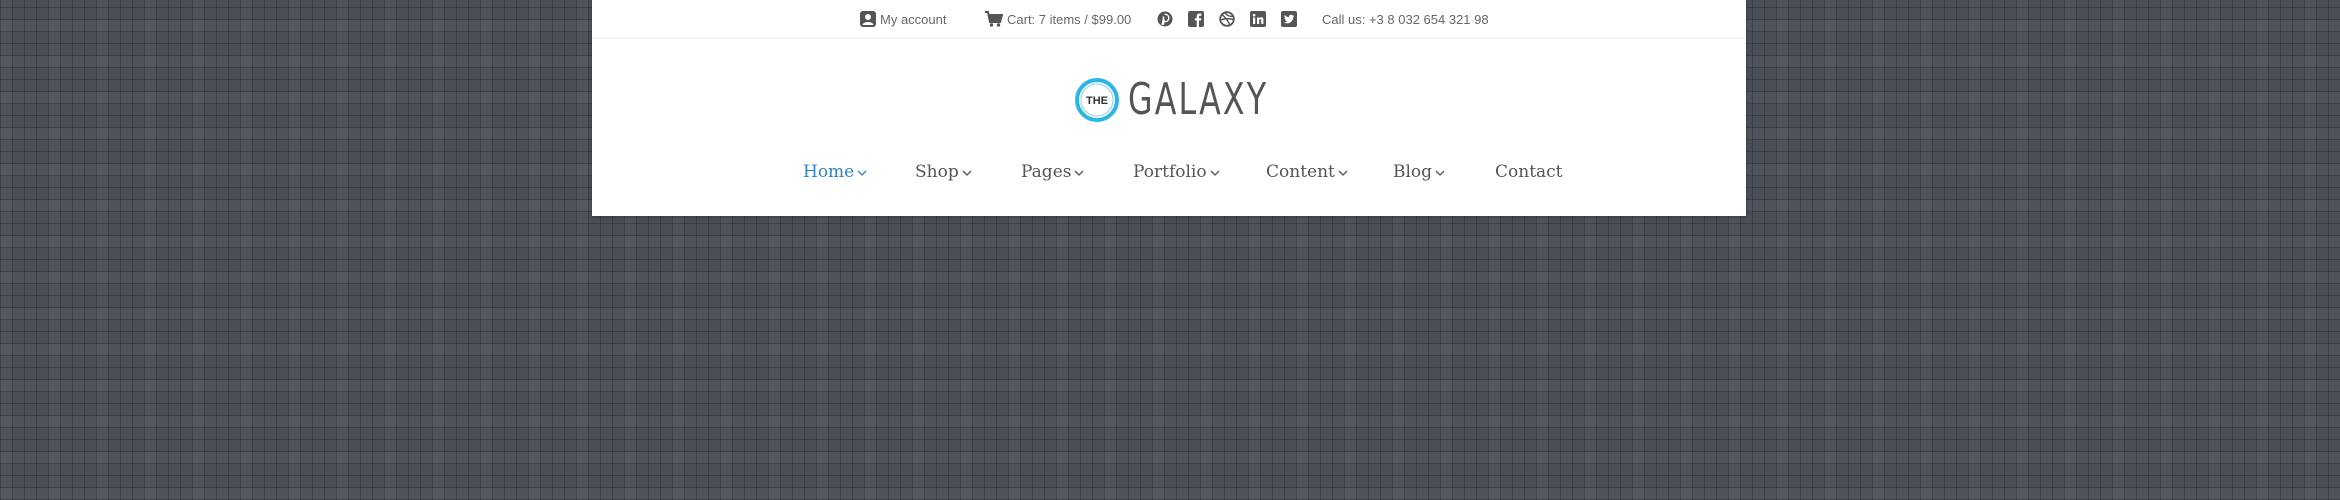 This screenshot has height=500, width=2340. Describe the element at coordinates (1165, 19) in the screenshot. I see `pinterest-icon` at that location.